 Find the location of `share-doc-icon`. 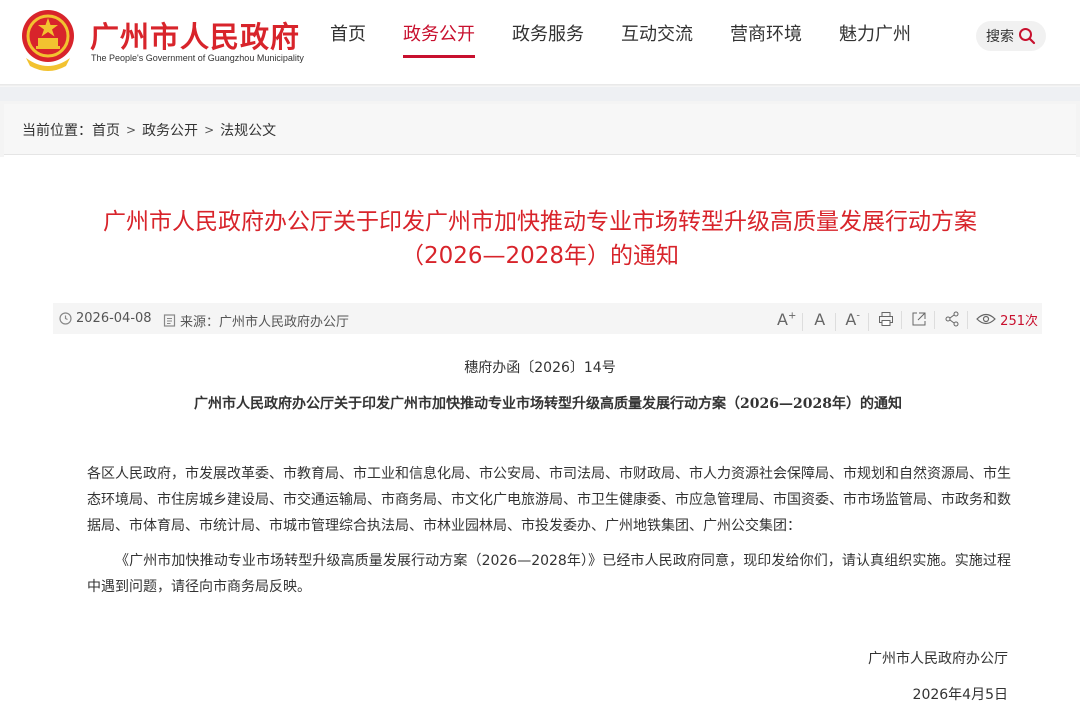

share-doc-icon is located at coordinates (919, 319).